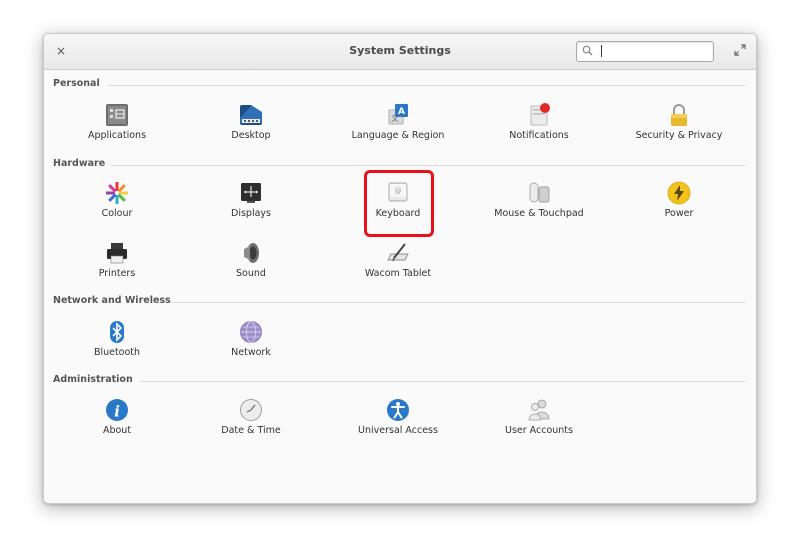 Image resolution: width=799 pixels, height=556 pixels. What do you see at coordinates (117, 253) in the screenshot?
I see `printers-icon` at bounding box center [117, 253].